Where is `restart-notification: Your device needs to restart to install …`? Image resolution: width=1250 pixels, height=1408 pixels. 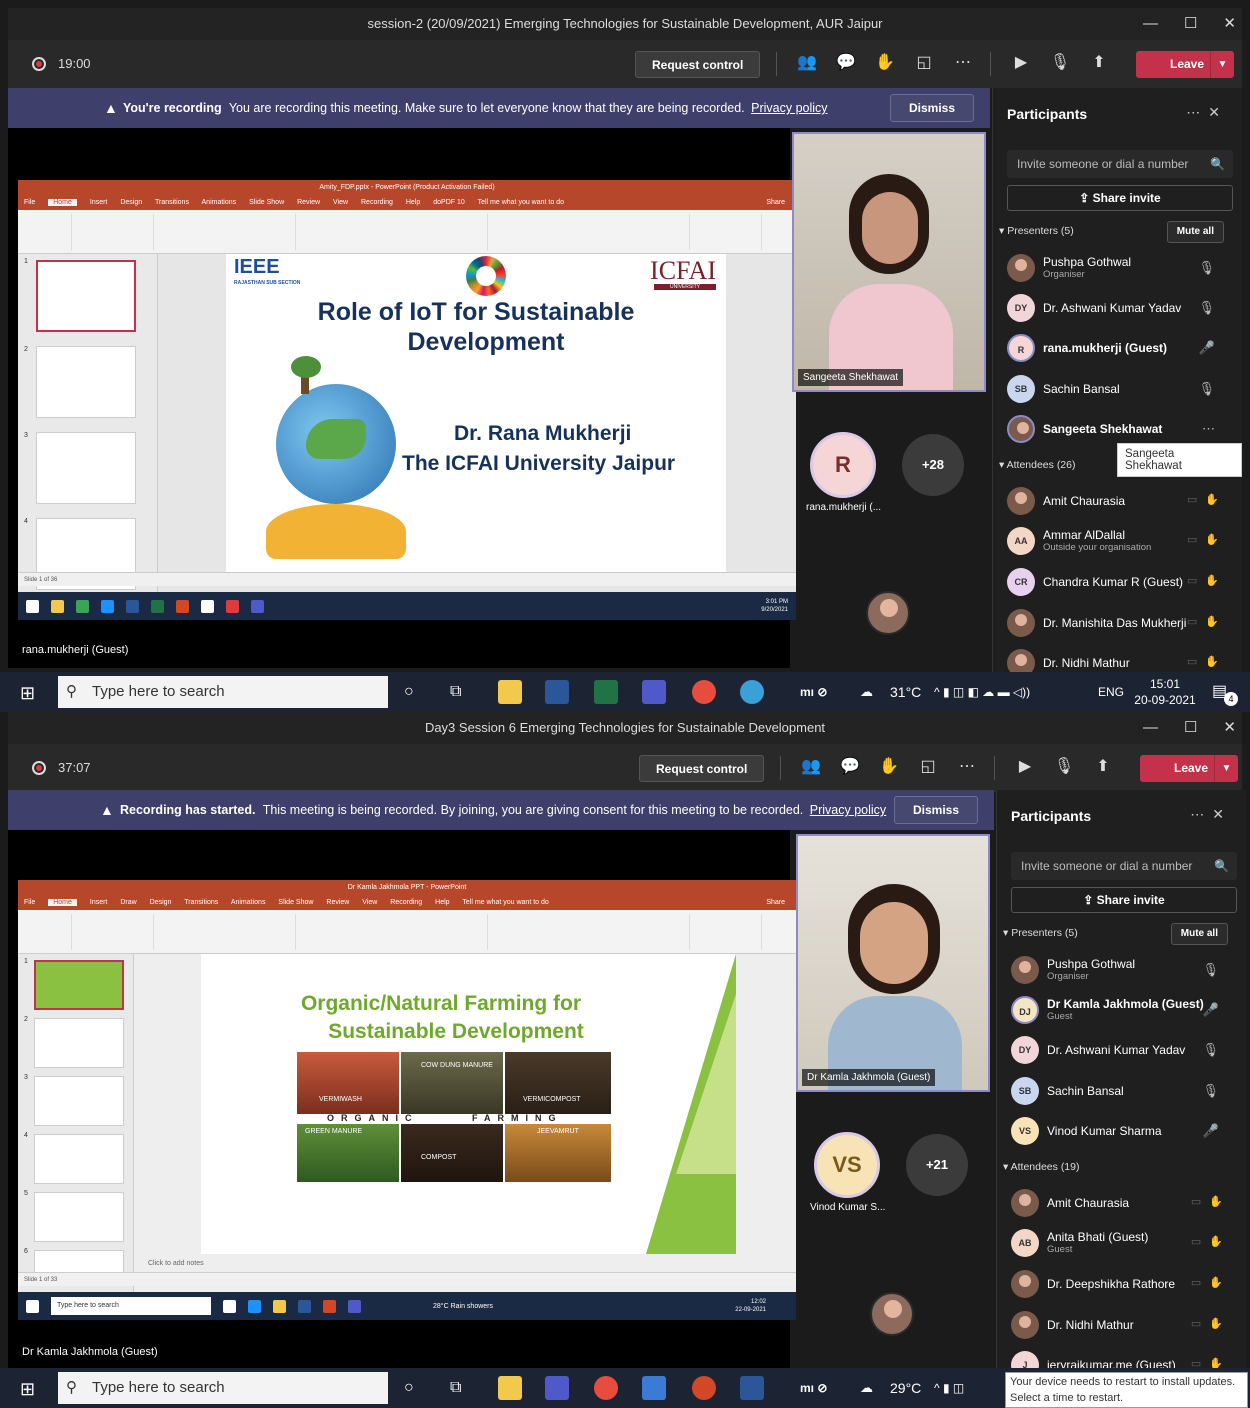
restart-notification: Your device needs to restart to install … is located at coordinates (1126, 1390).